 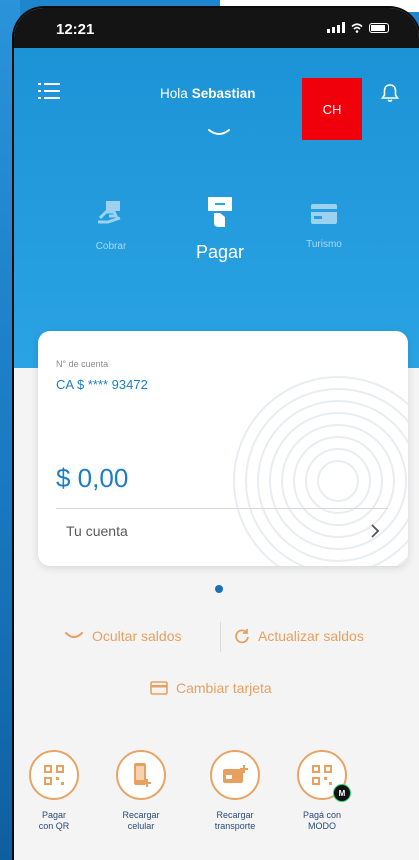 What do you see at coordinates (92, 478) in the screenshot?
I see `account-balance: $ 0,00` at bounding box center [92, 478].